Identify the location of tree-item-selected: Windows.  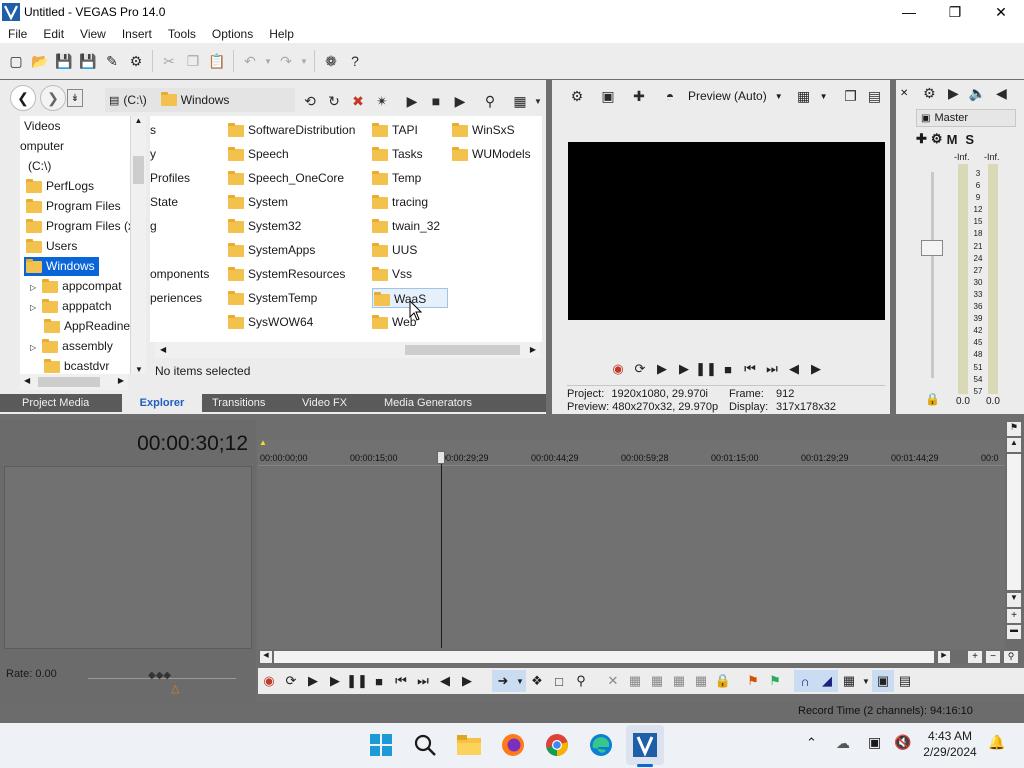
(75, 266).